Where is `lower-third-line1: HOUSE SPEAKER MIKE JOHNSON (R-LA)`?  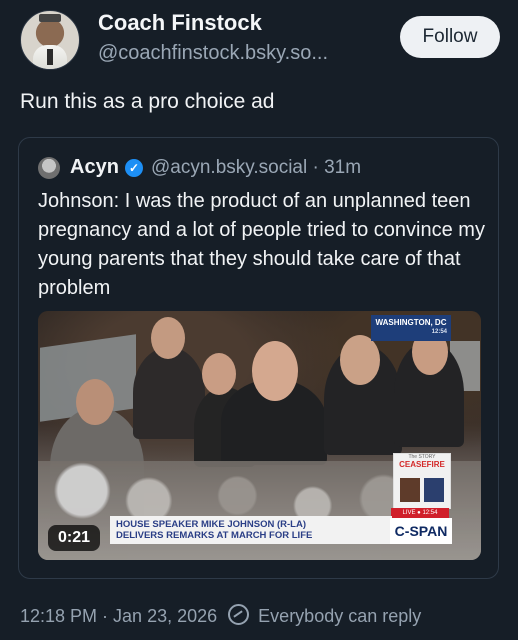
lower-third-line1: HOUSE SPEAKER MIKE JOHNSON (R-LA) is located at coordinates (211, 524).